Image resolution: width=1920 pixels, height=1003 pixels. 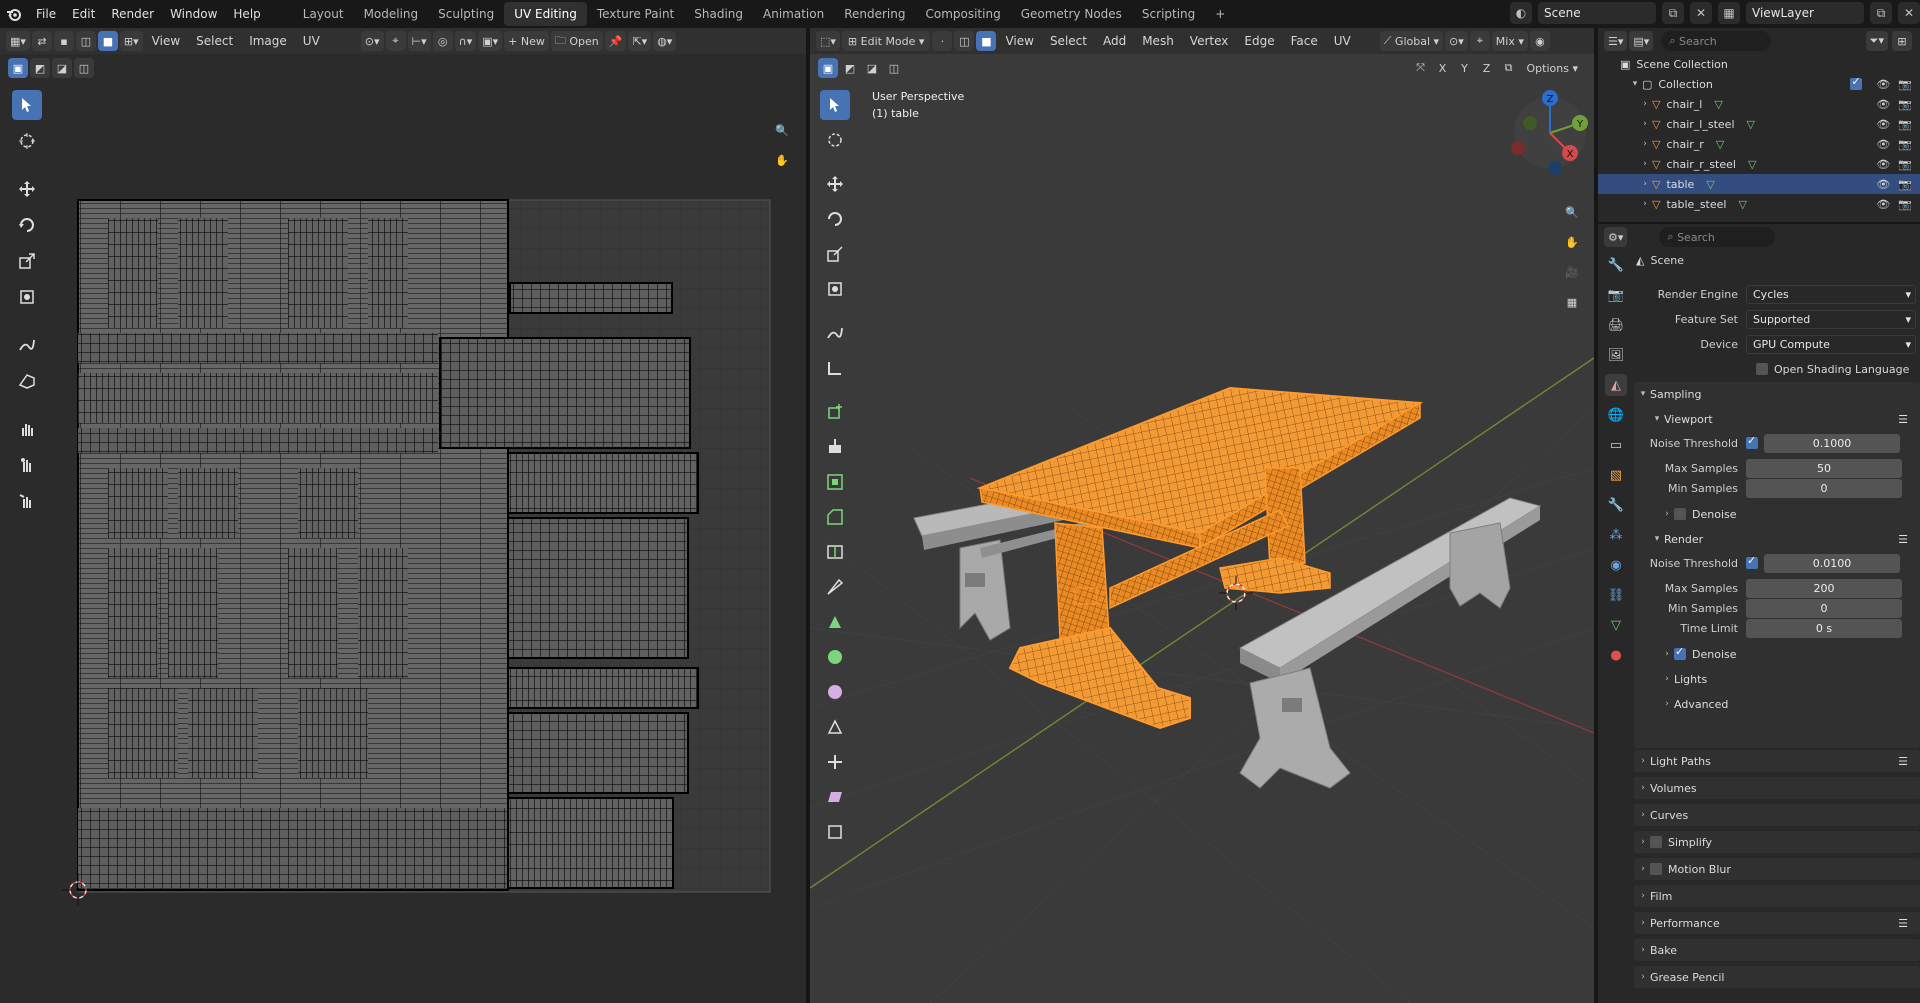 What do you see at coordinates (313, 613) in the screenshot?
I see `uv-island-m` at bounding box center [313, 613].